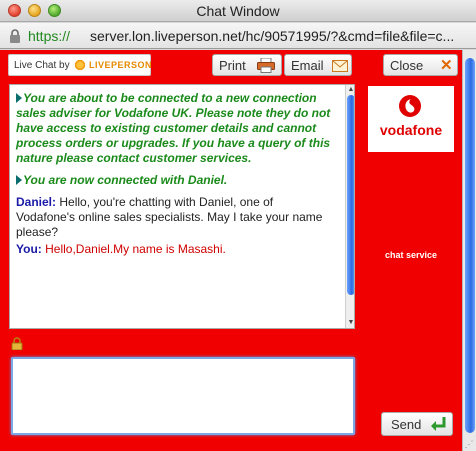  What do you see at coordinates (175, 180) in the screenshot?
I see `system-message: You are now connected with Daniel.` at bounding box center [175, 180].